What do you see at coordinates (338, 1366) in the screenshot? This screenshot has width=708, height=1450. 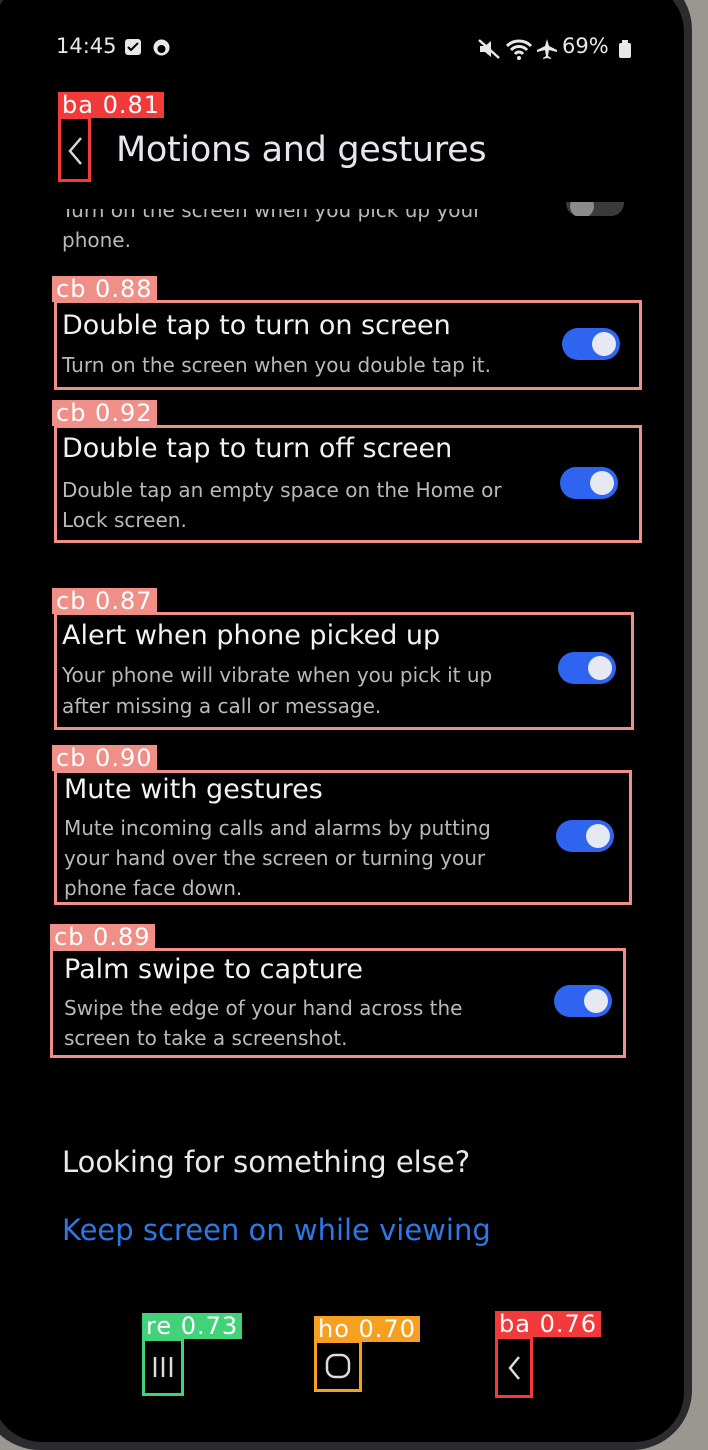 I see `detection-box-home` at bounding box center [338, 1366].